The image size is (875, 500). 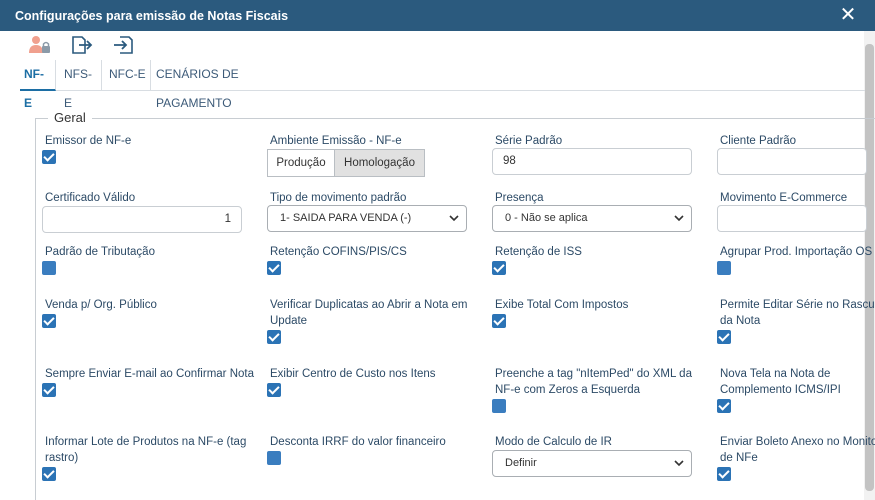 What do you see at coordinates (724, 337) in the screenshot?
I see `permite-editar-serie-checkbox` at bounding box center [724, 337].